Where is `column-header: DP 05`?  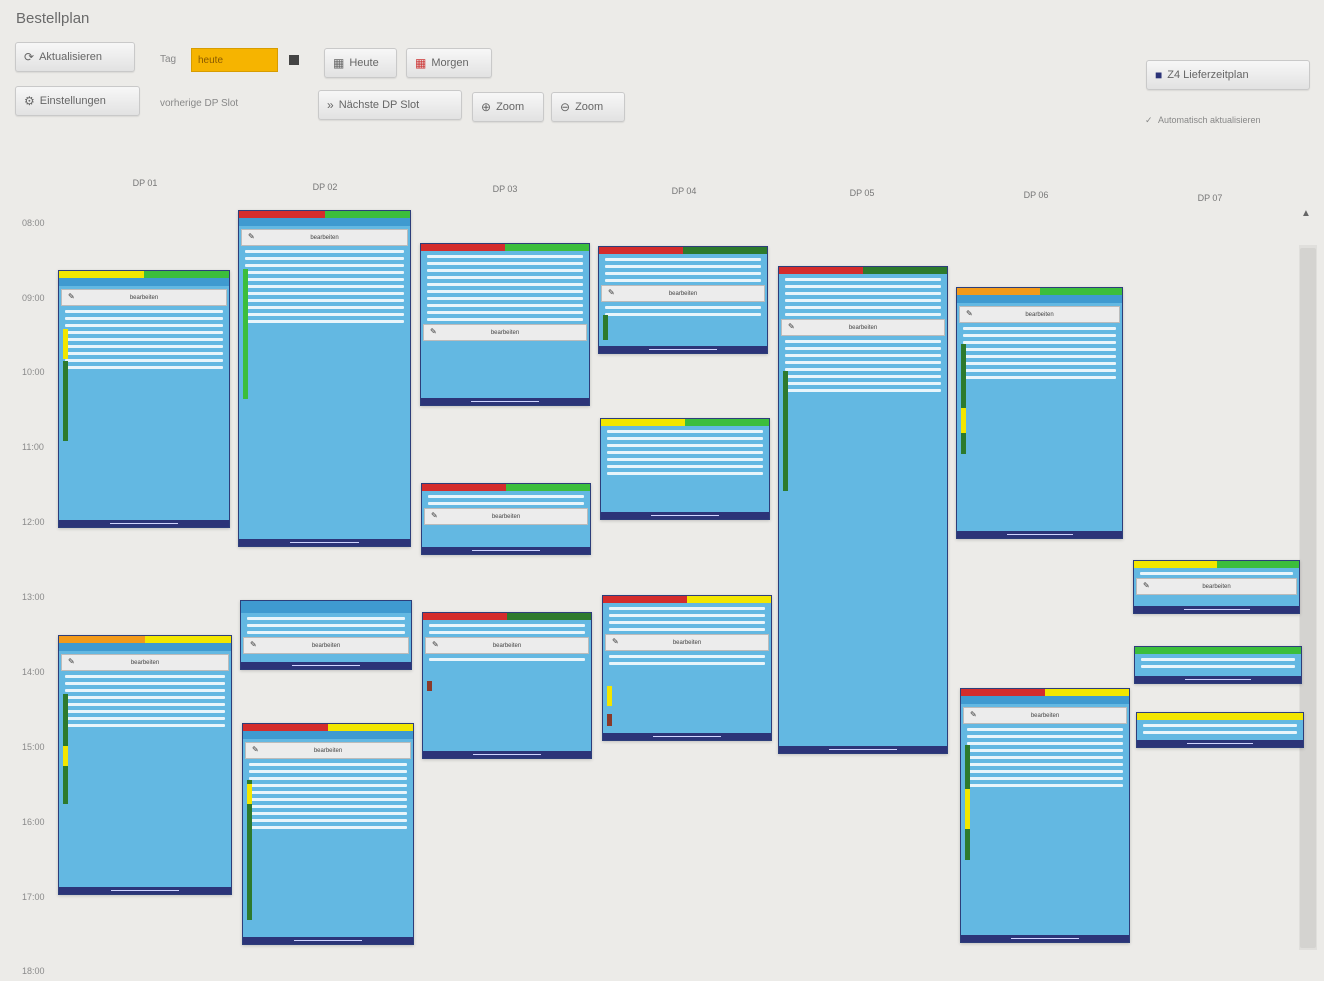 column-header: DP 05 is located at coordinates (862, 193).